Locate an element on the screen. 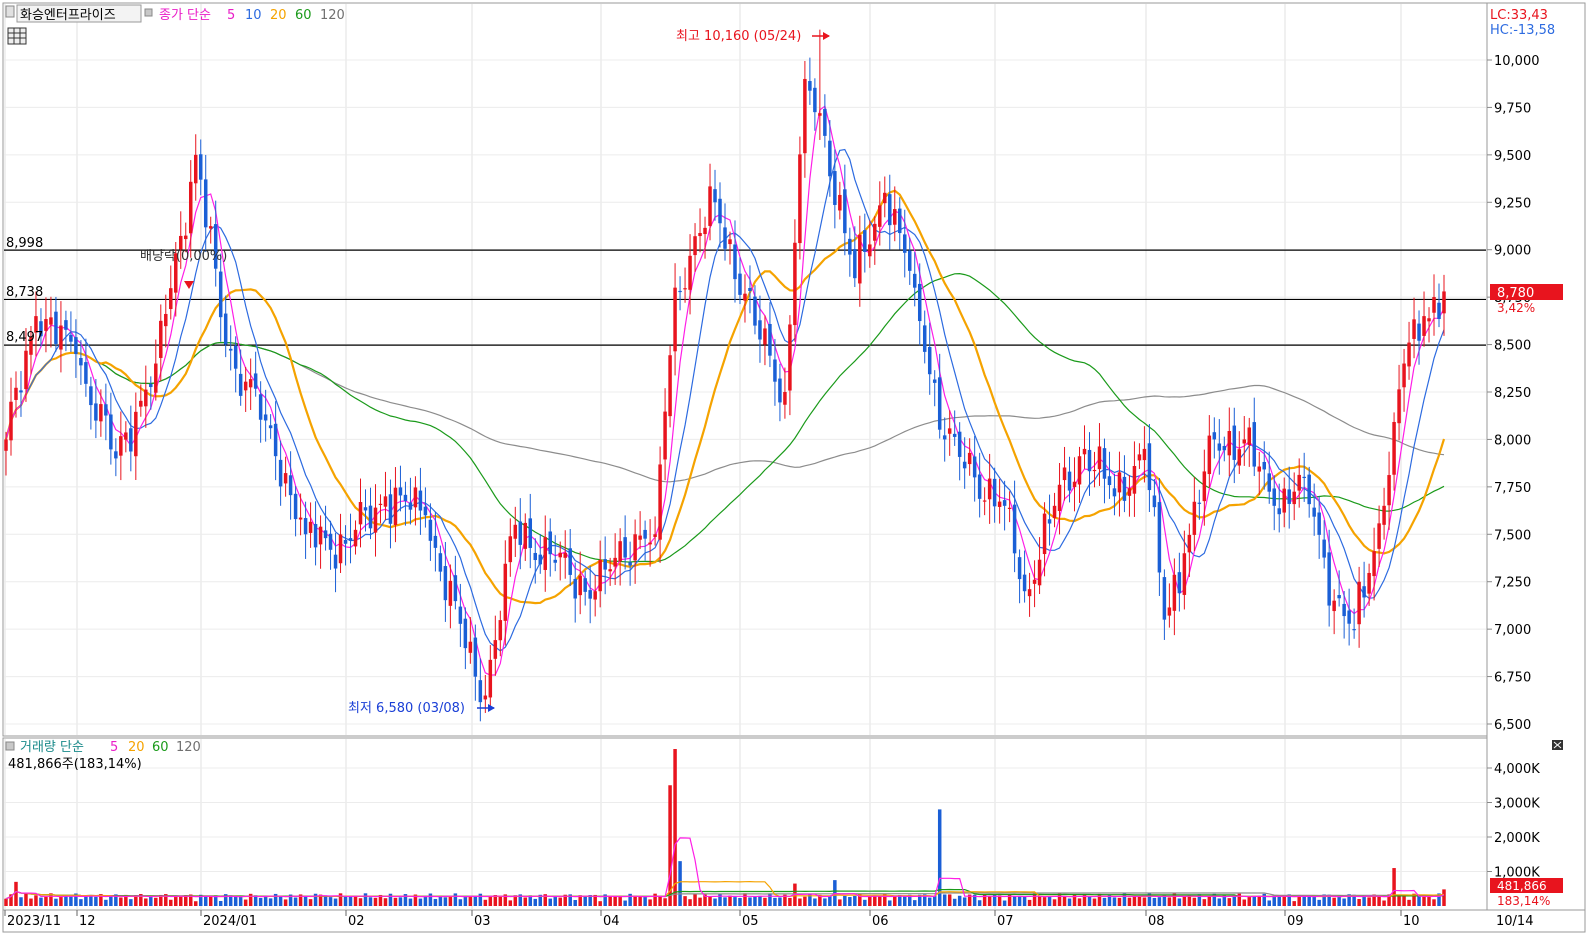  indicator-toggle-icon is located at coordinates (148, 12).